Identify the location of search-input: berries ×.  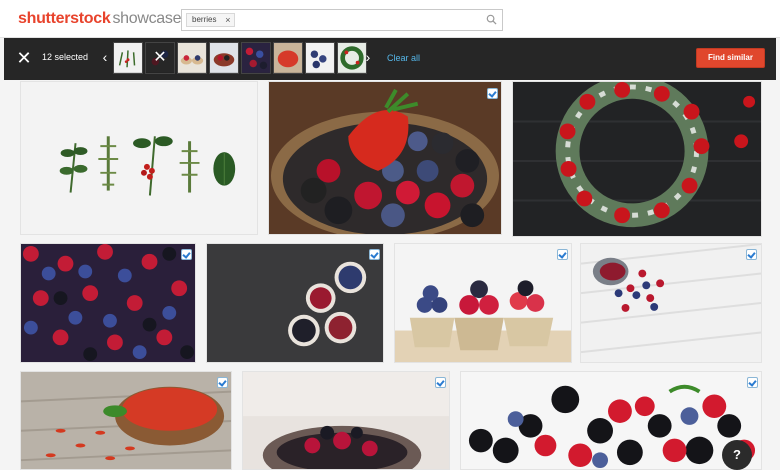
(342, 20).